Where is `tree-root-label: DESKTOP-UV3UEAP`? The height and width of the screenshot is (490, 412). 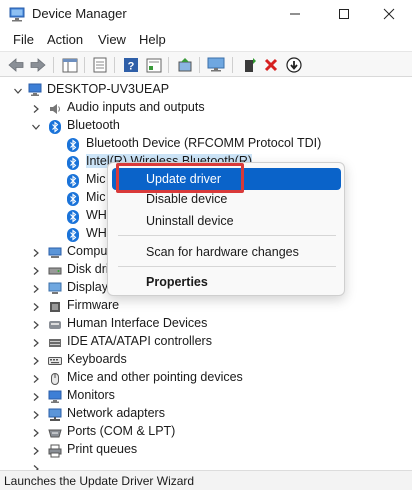
tree-root-label: DESKTOP-UV3UEAP is located at coordinates (108, 89).